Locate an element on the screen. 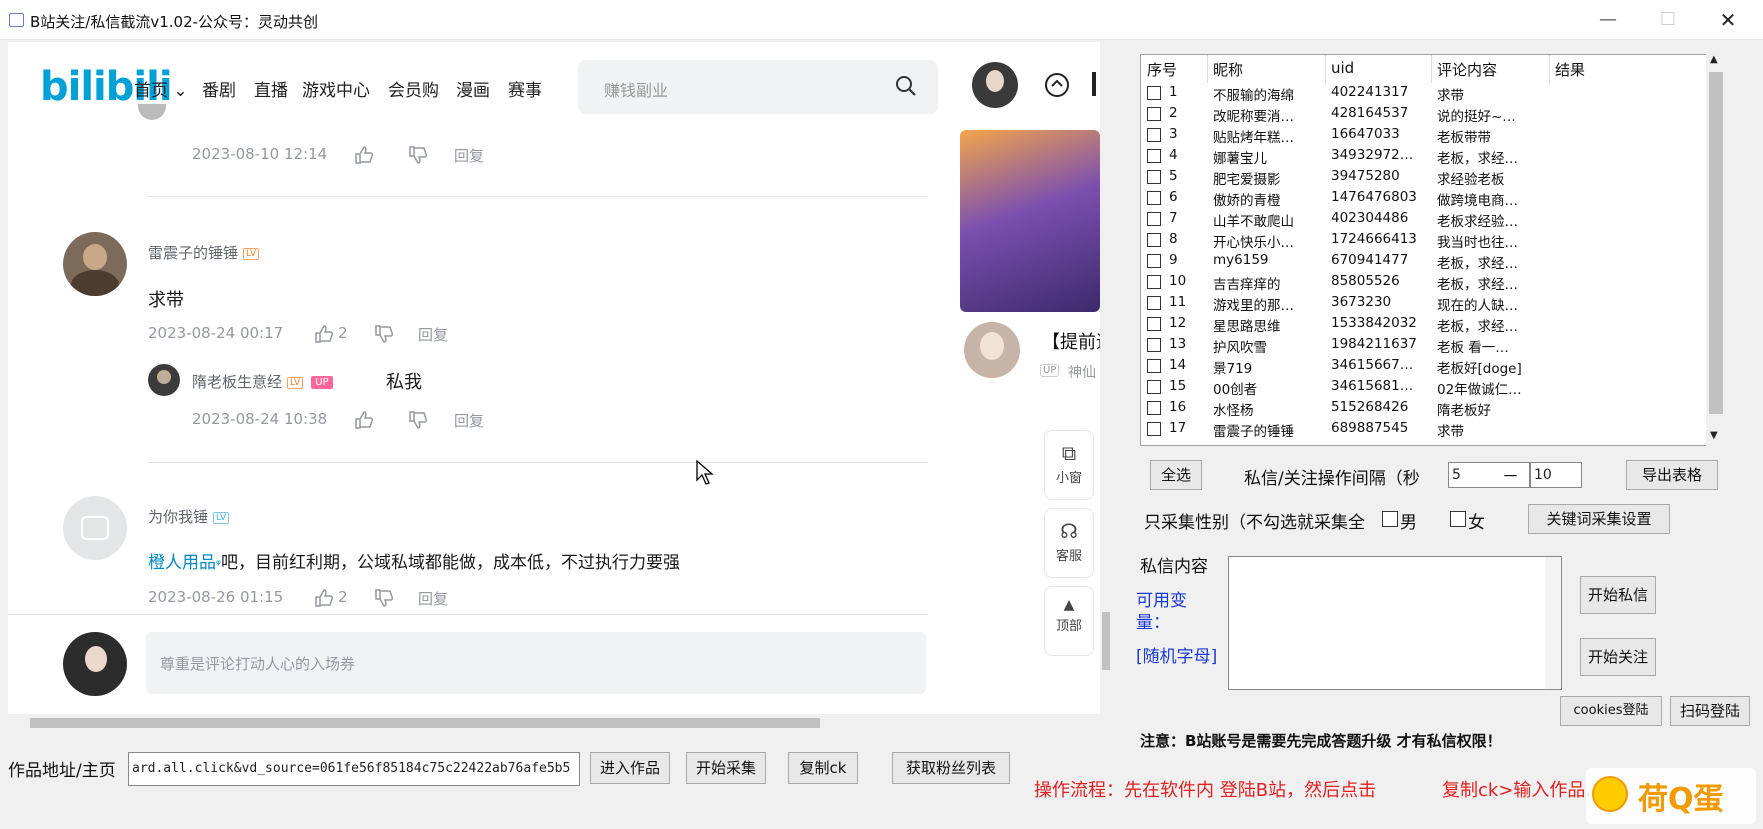 This screenshot has width=1763, height=829. female-checkbox is located at coordinates (1458, 519).